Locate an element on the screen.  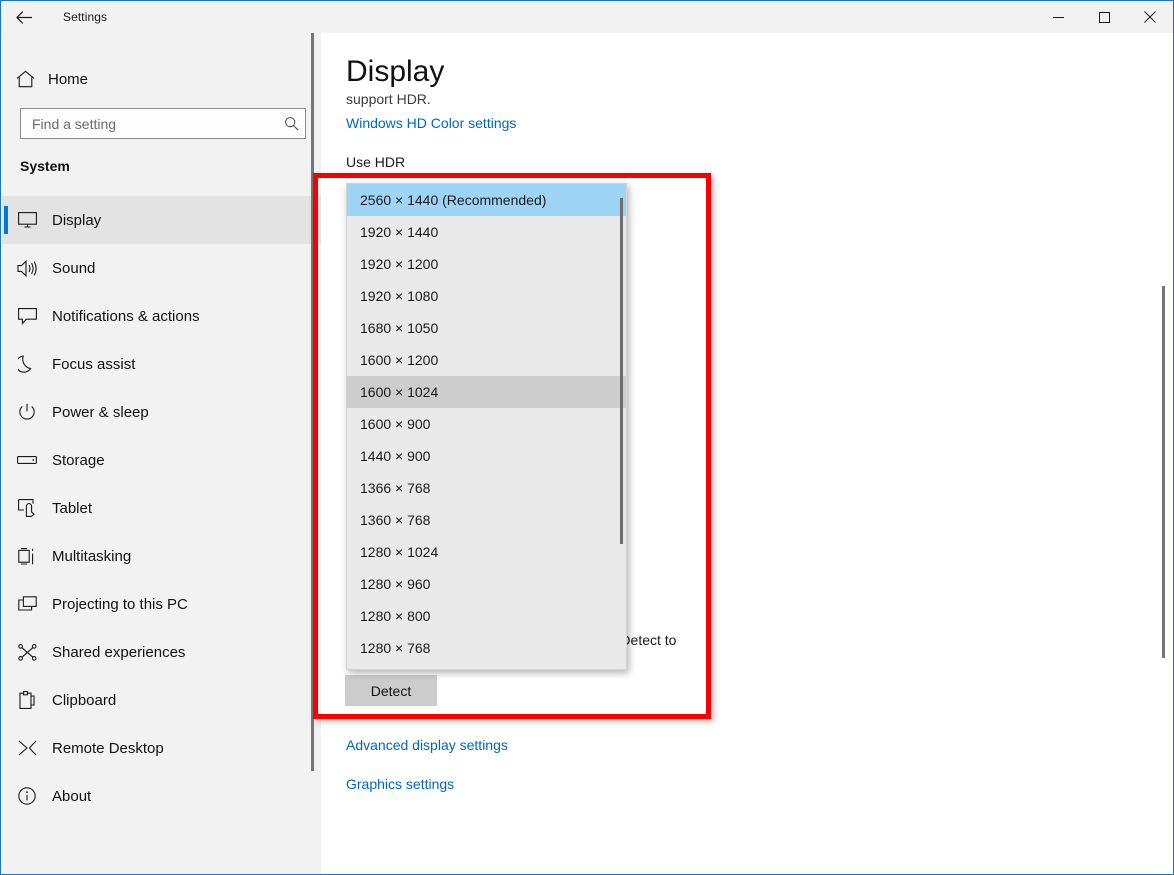
moon-icon is located at coordinates (27, 364).